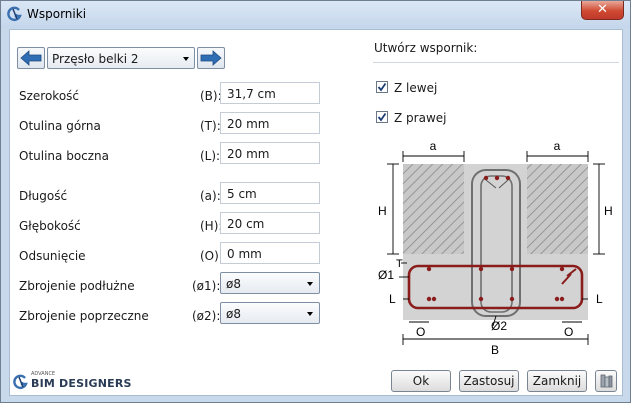  Describe the element at coordinates (210, 156) in the screenshot. I see `side-cover-symbol: (L):` at that location.